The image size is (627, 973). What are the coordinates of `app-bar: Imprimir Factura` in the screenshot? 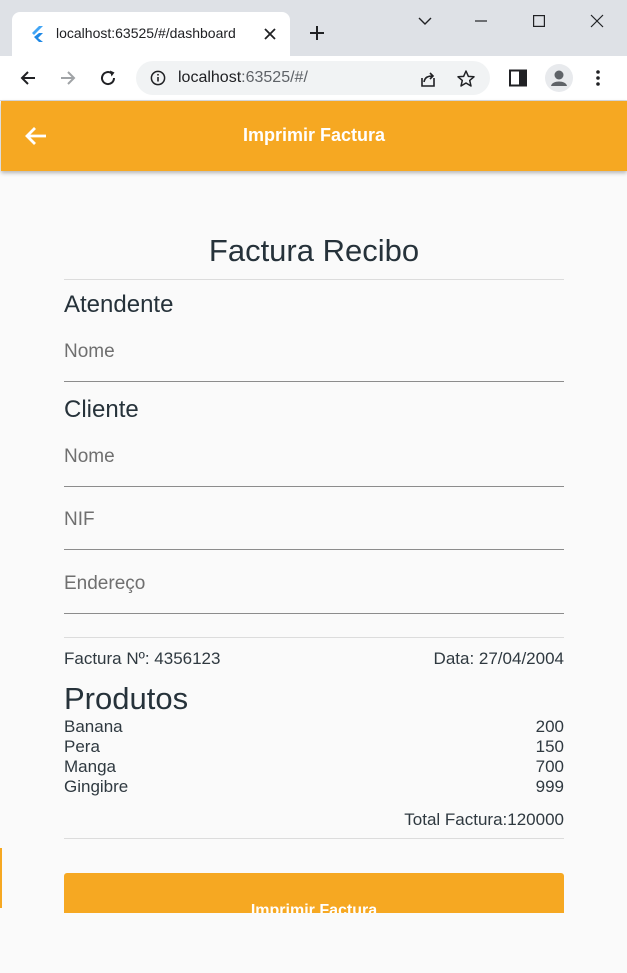 It's located at (314, 136).